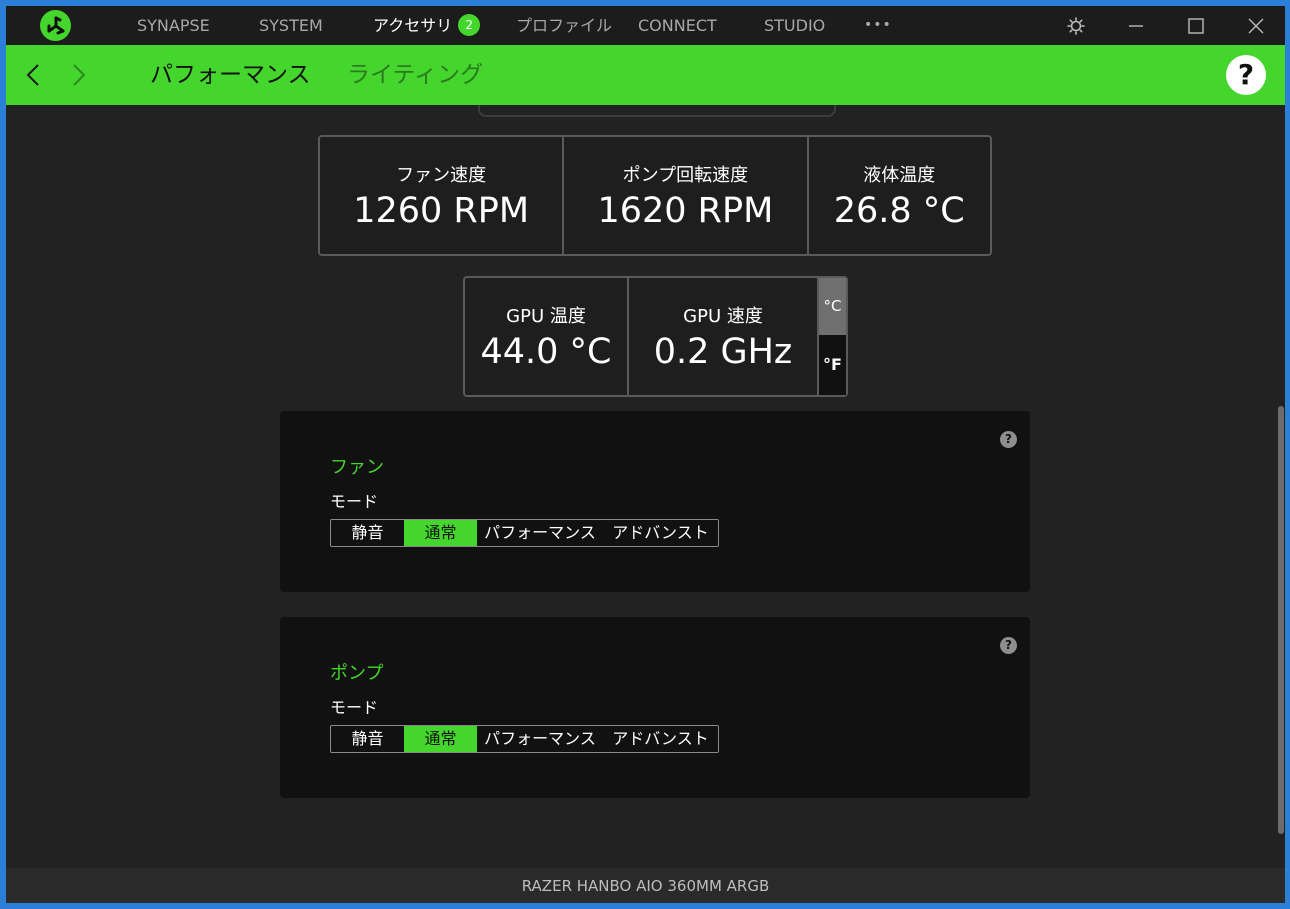 This screenshot has height=909, width=1290. Describe the element at coordinates (354, 501) in the screenshot. I see `fan-mode-label: モード` at that location.